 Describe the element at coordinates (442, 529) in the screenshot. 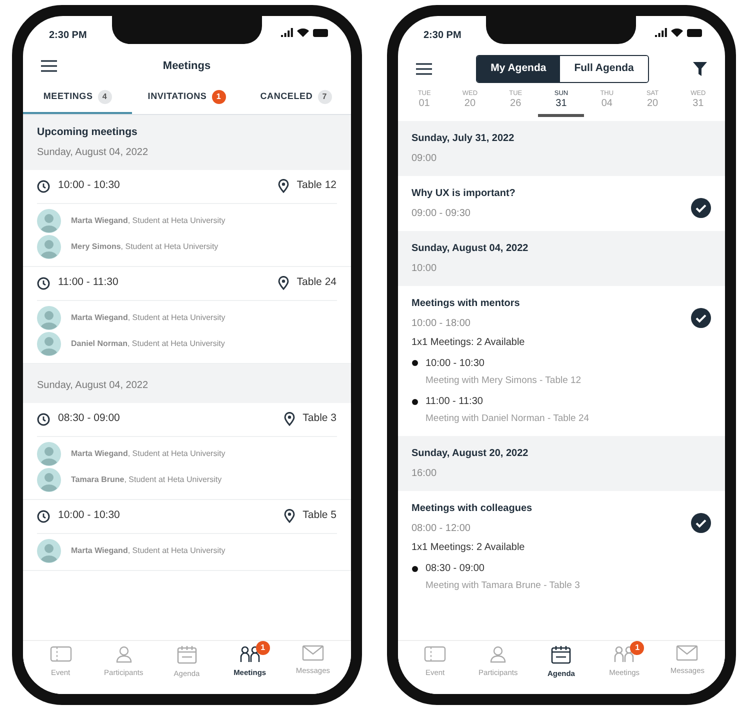

I see `session-time: 08:00 - 12:00` at that location.